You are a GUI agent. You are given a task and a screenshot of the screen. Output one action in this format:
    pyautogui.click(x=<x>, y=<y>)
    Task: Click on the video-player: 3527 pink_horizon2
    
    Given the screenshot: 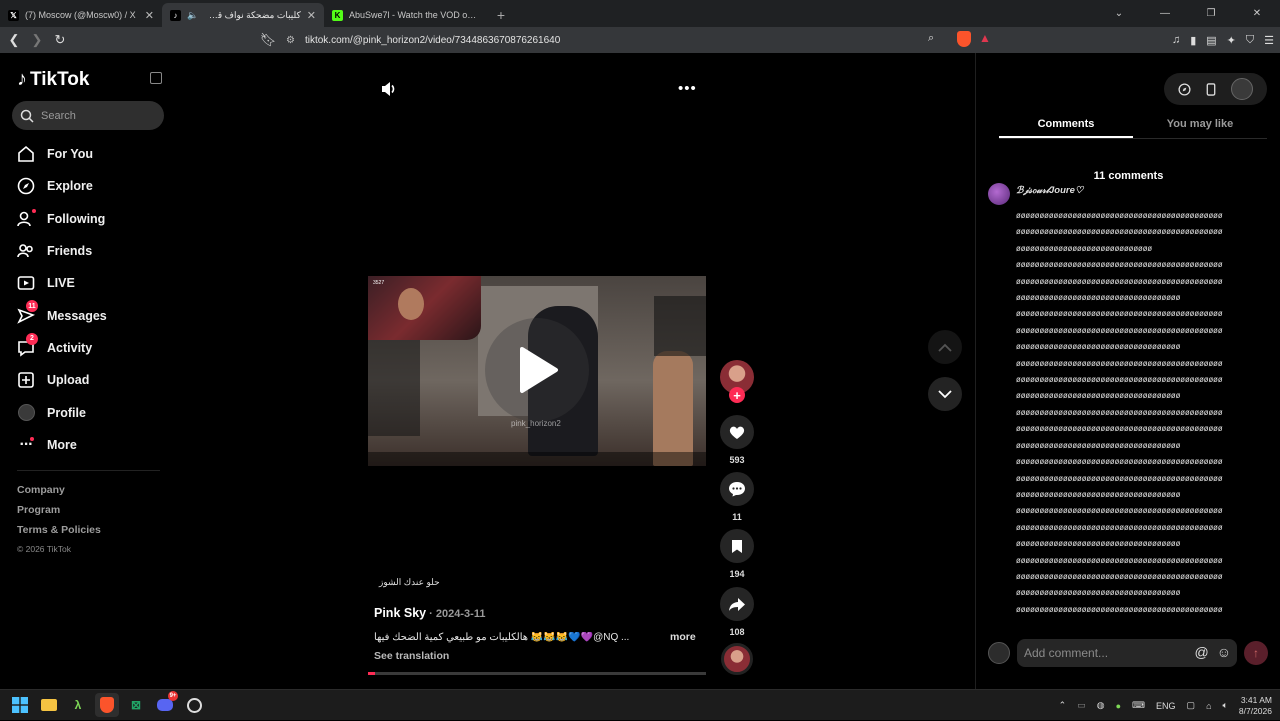 What is the action you would take?
    pyautogui.click(x=537, y=371)
    